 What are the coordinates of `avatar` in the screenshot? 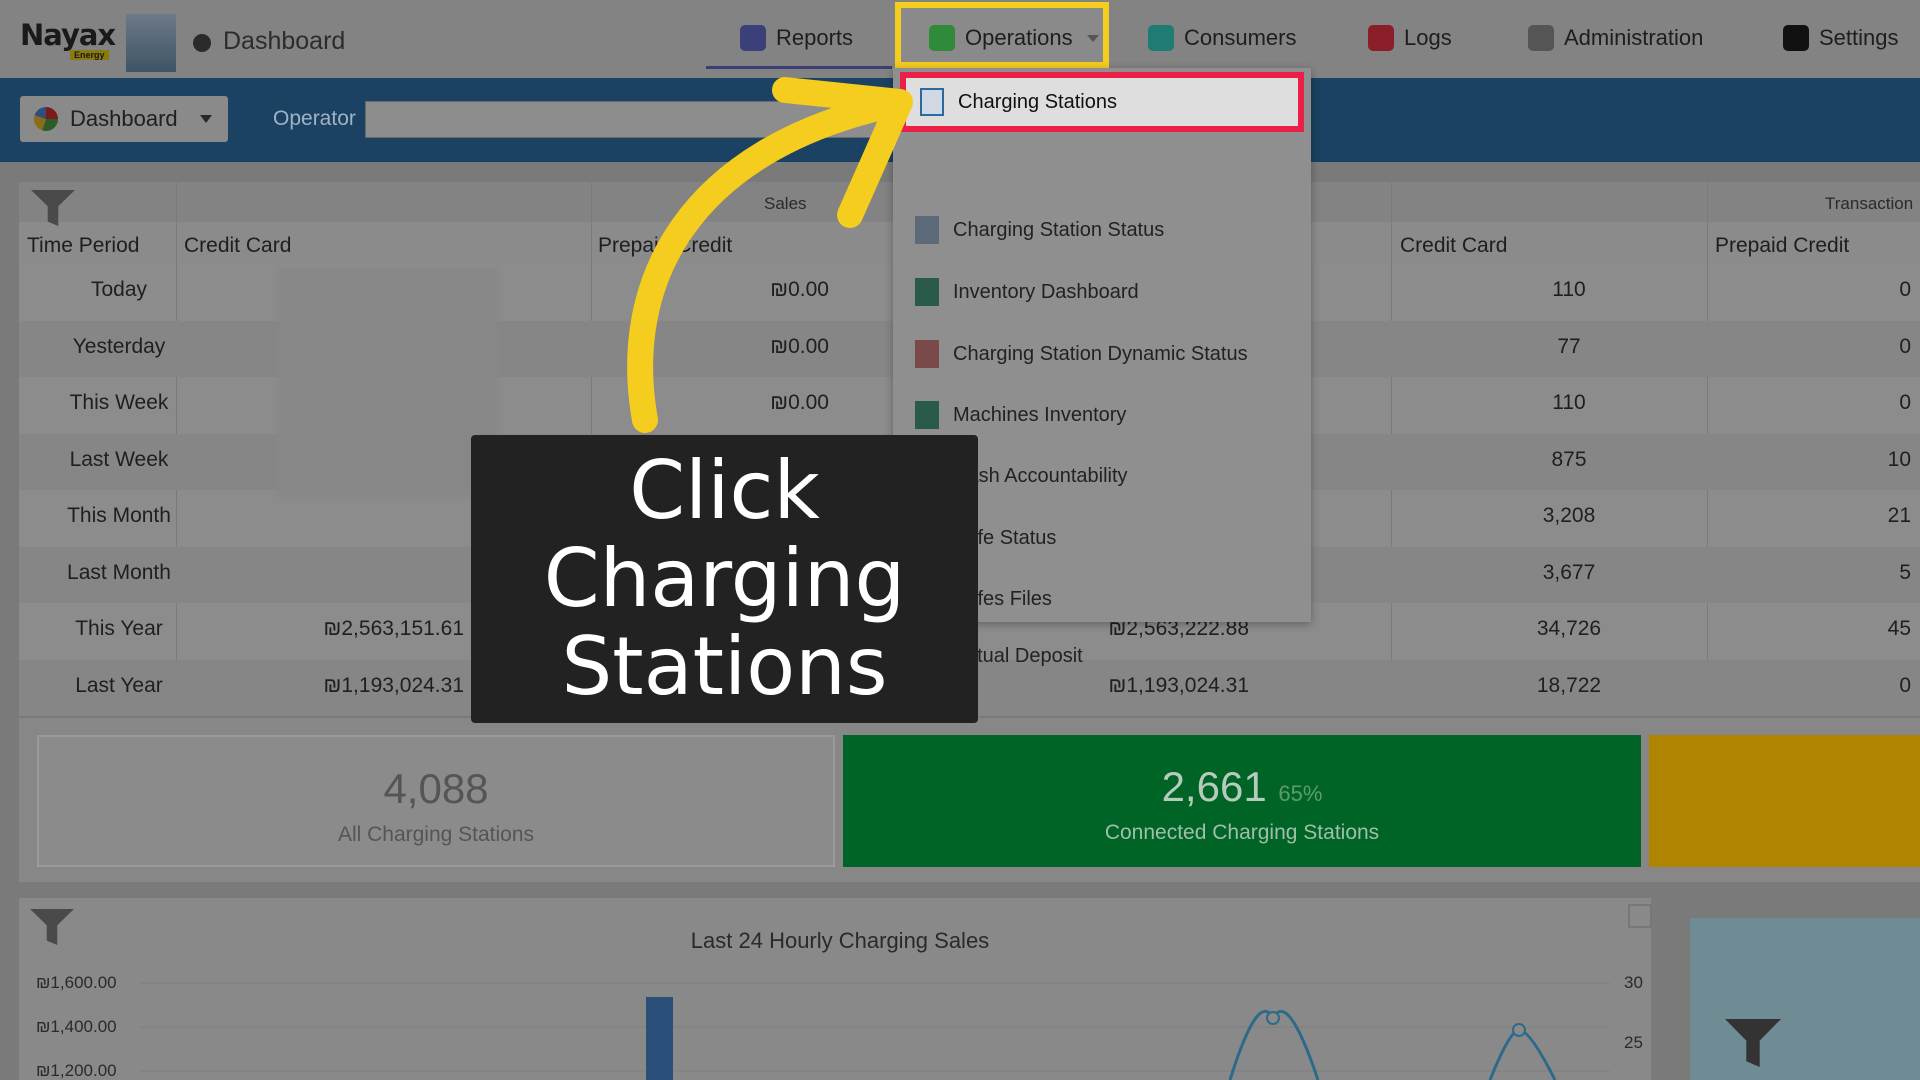 It's located at (151, 43).